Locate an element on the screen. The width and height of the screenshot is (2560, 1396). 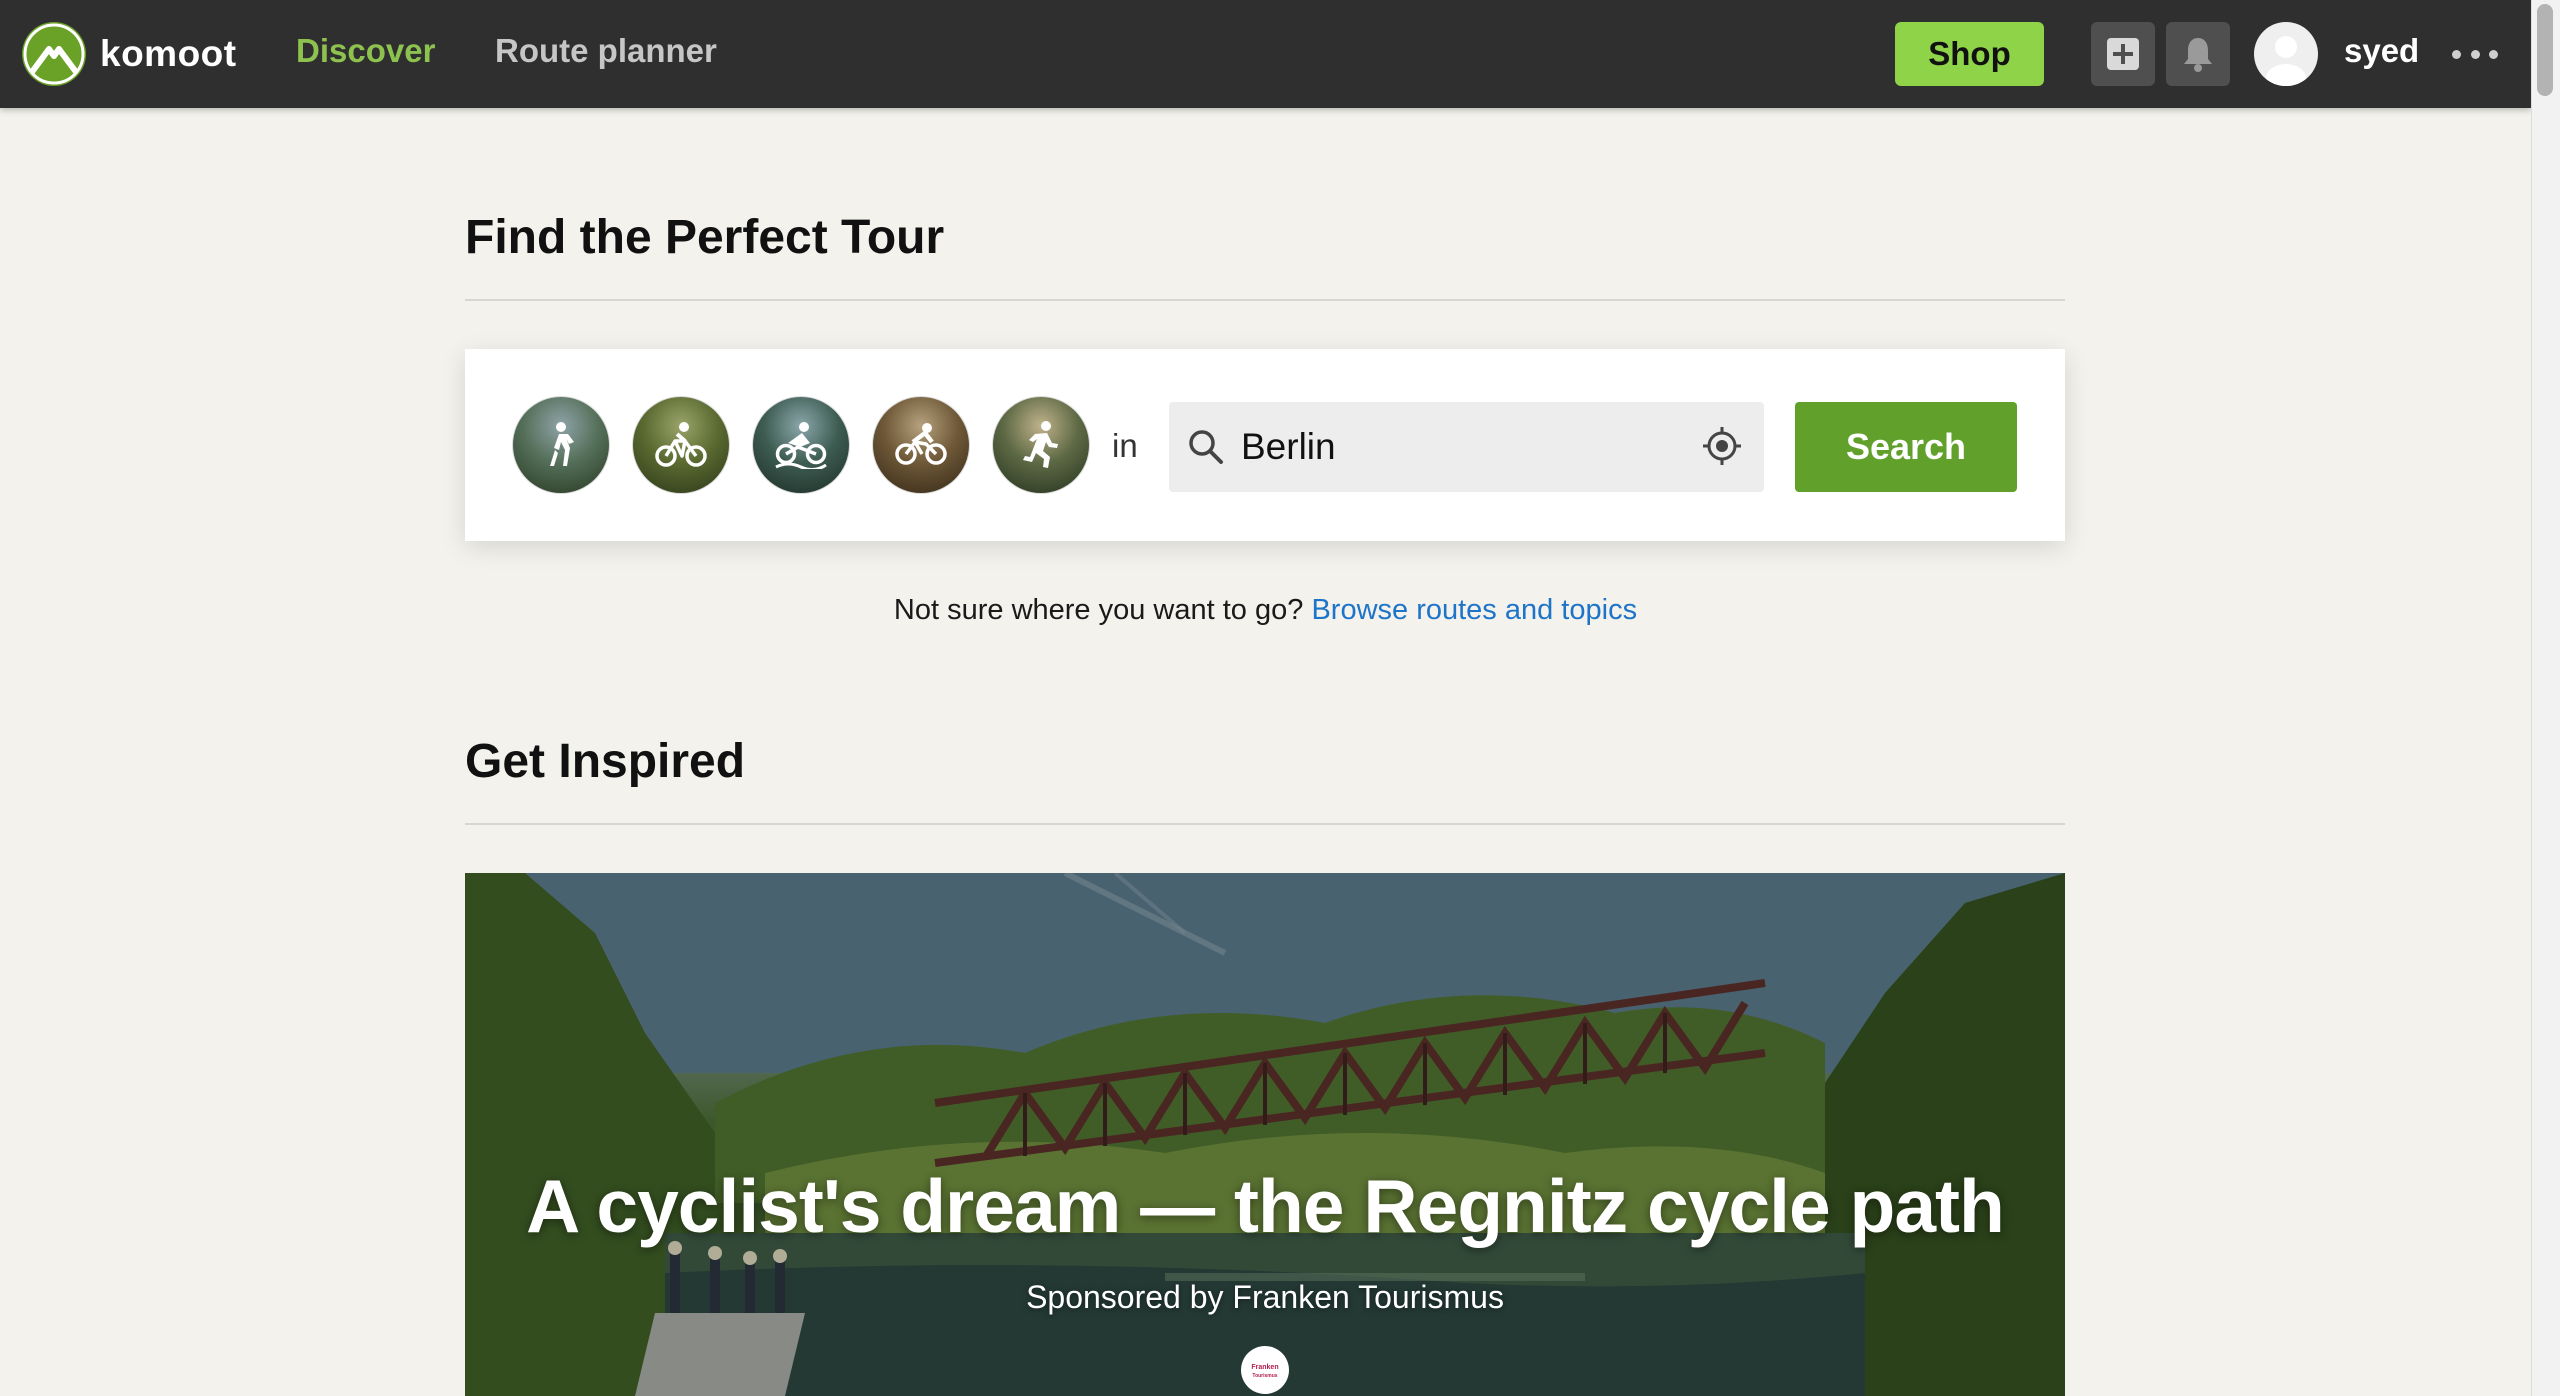
in-label: in is located at coordinates (1125, 445).